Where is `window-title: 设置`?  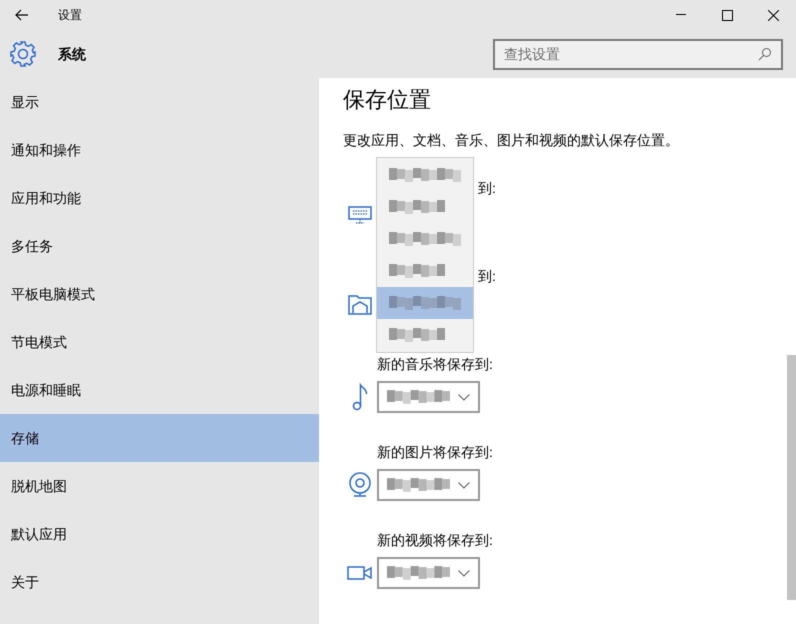 window-title: 设置 is located at coordinates (70, 15).